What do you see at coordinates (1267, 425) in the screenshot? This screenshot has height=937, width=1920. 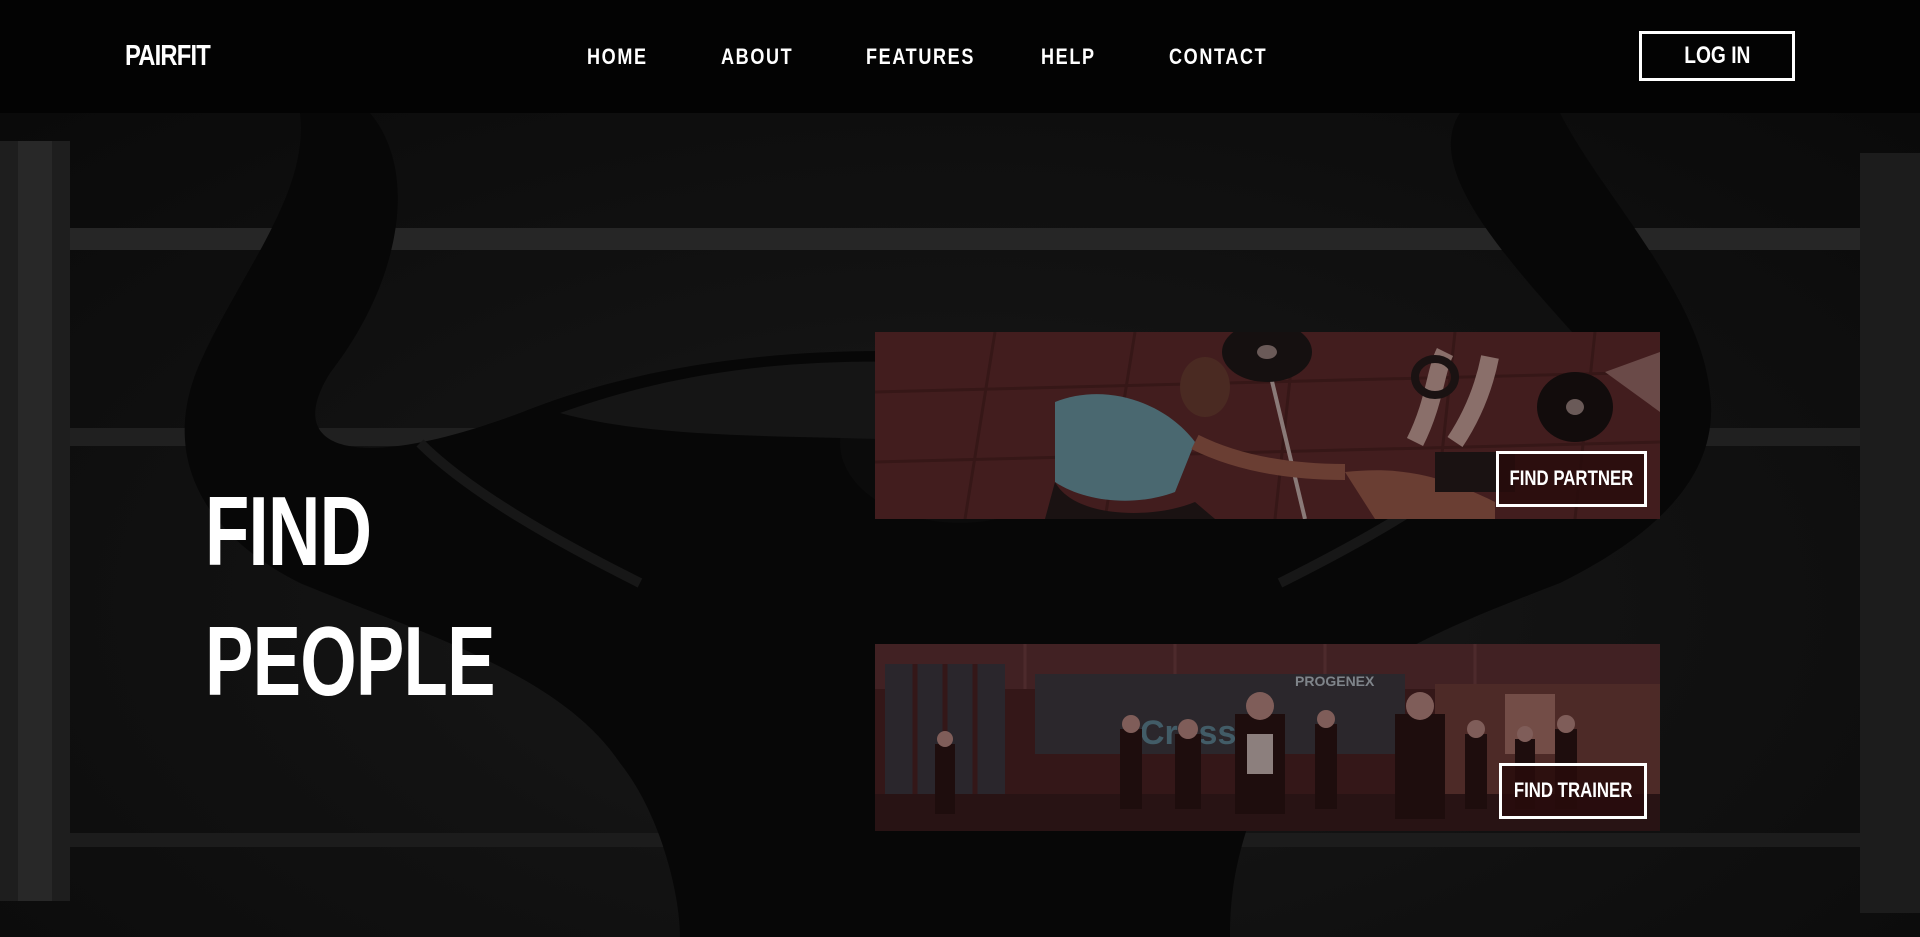 I see `find-partner-card: FIND PARTNER` at bounding box center [1267, 425].